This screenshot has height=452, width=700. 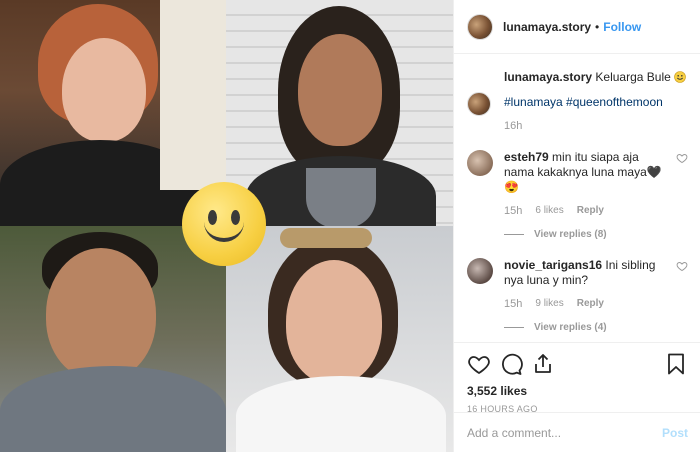 I want to click on smiley-emoji-icon, so click(x=680, y=77).